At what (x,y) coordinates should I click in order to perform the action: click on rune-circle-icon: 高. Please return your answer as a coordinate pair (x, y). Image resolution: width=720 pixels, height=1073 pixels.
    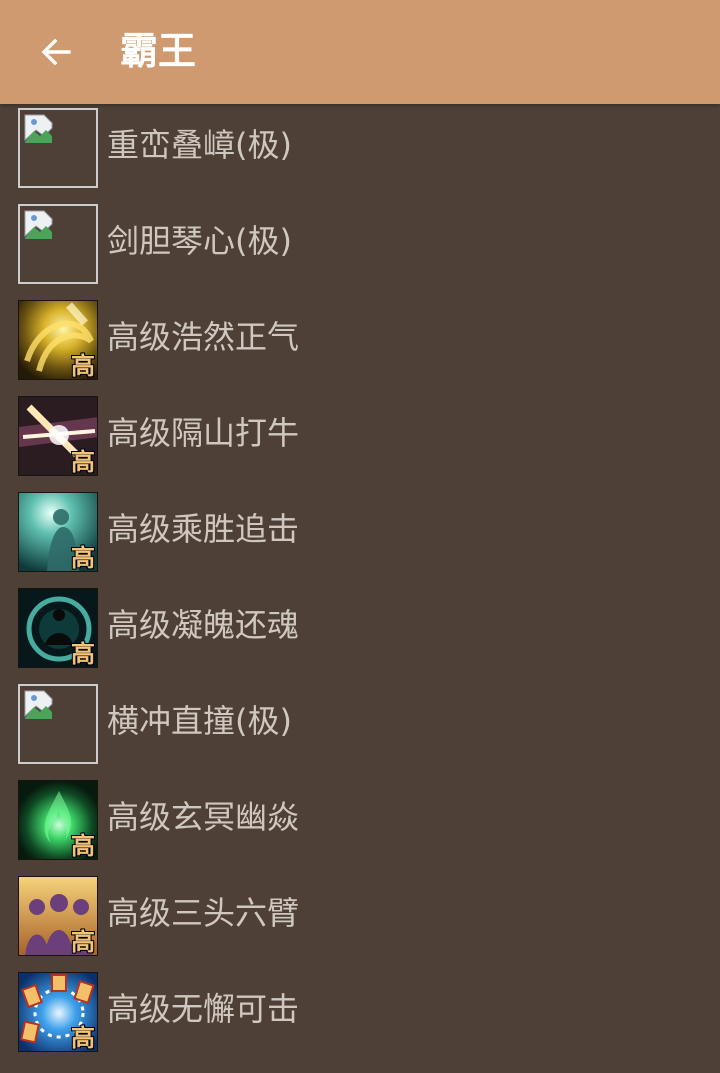
    Looking at the image, I should click on (58, 1012).